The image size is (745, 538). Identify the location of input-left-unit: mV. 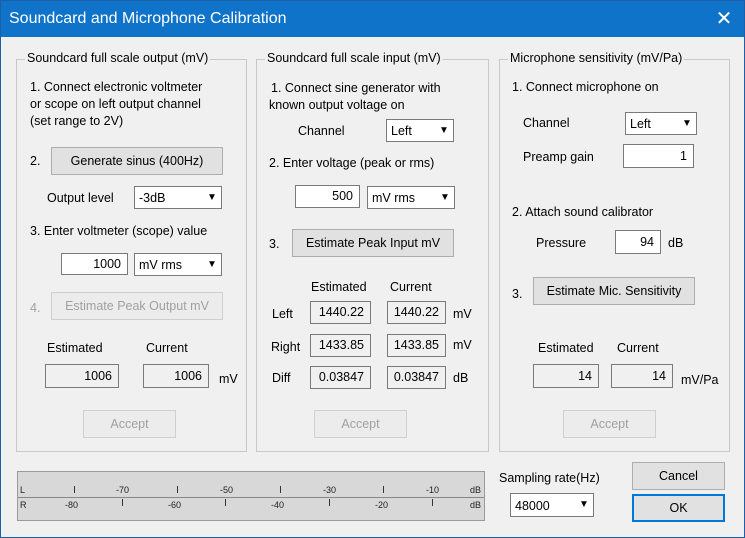
(462, 314).